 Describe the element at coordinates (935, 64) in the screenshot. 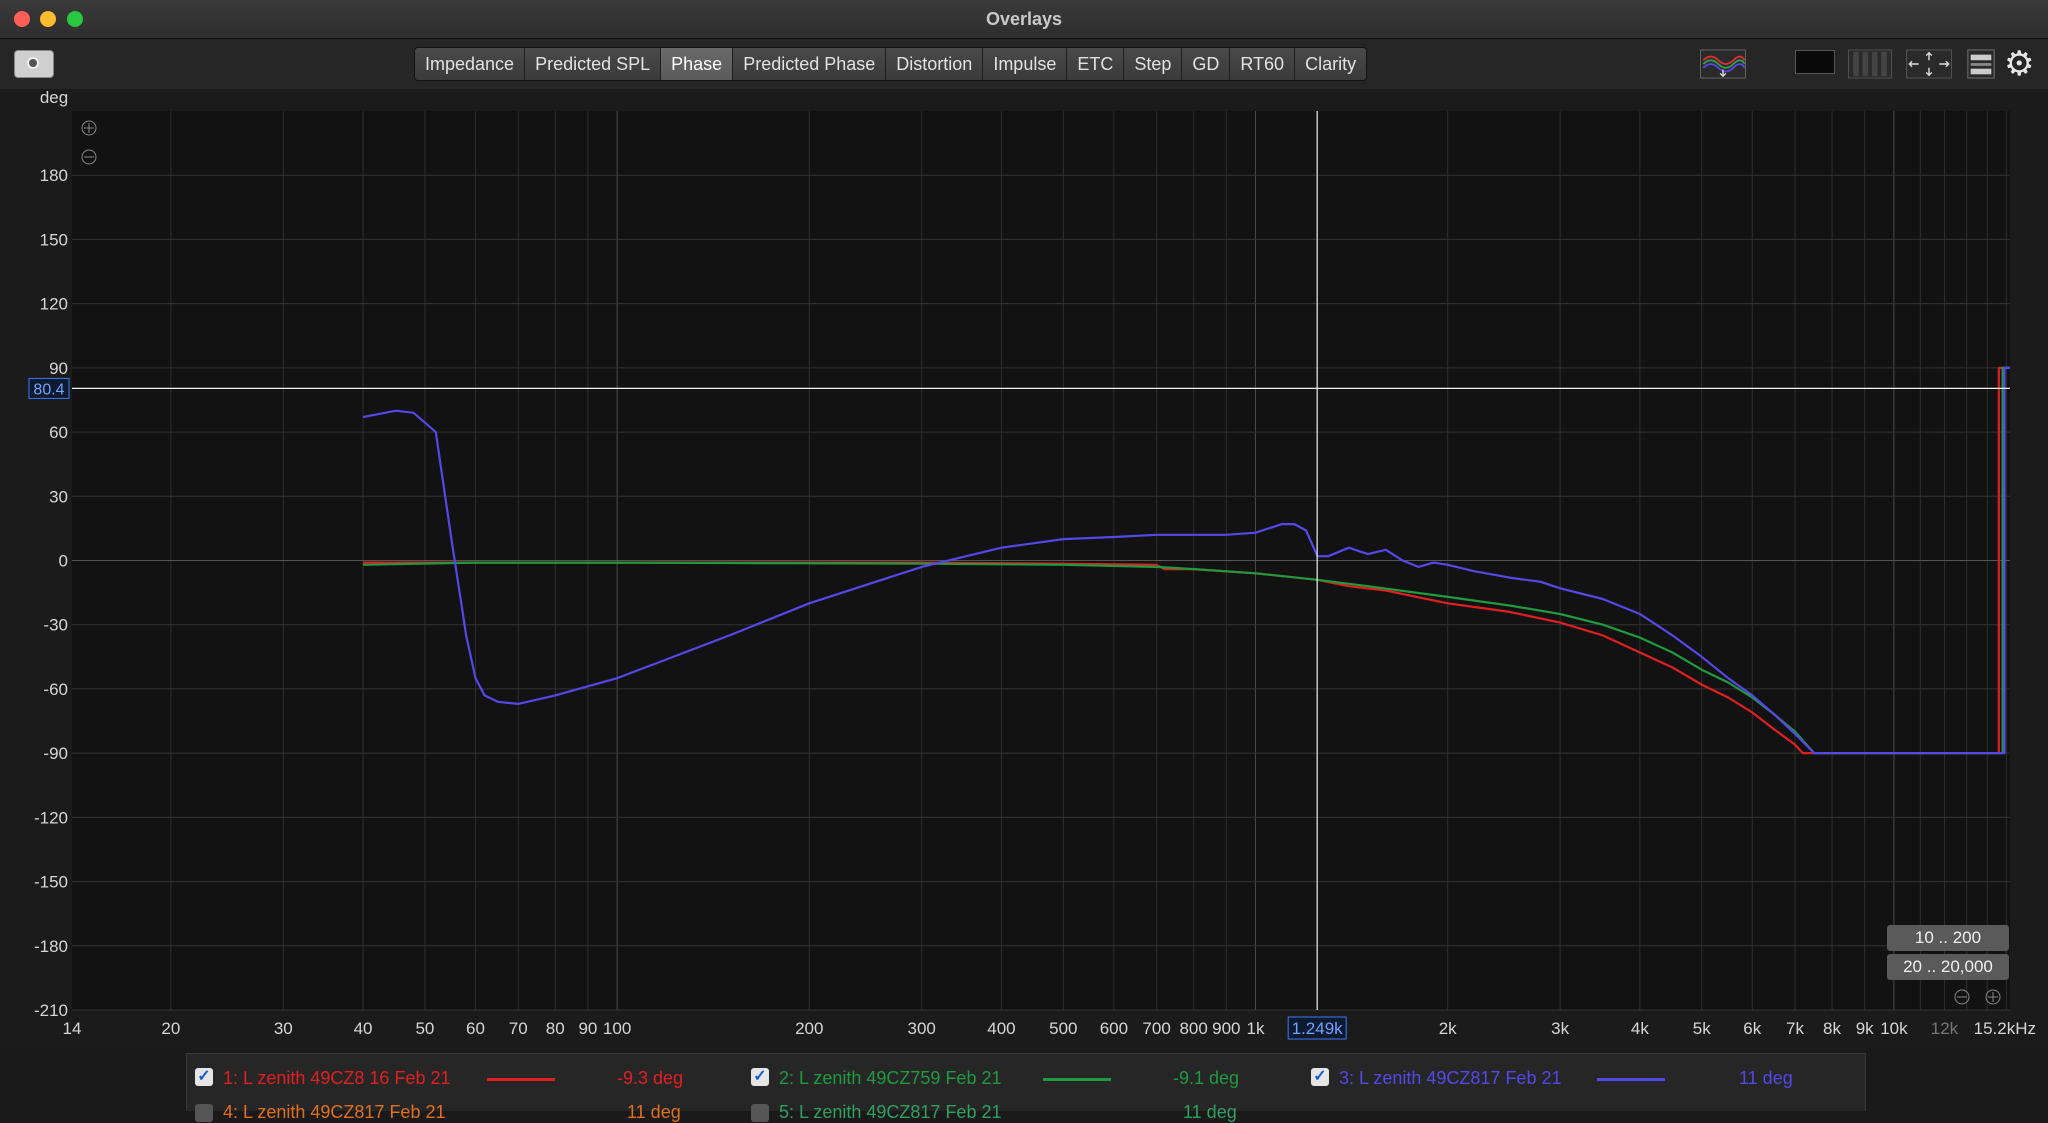

I see `tab-distortion: Distortion` at that location.